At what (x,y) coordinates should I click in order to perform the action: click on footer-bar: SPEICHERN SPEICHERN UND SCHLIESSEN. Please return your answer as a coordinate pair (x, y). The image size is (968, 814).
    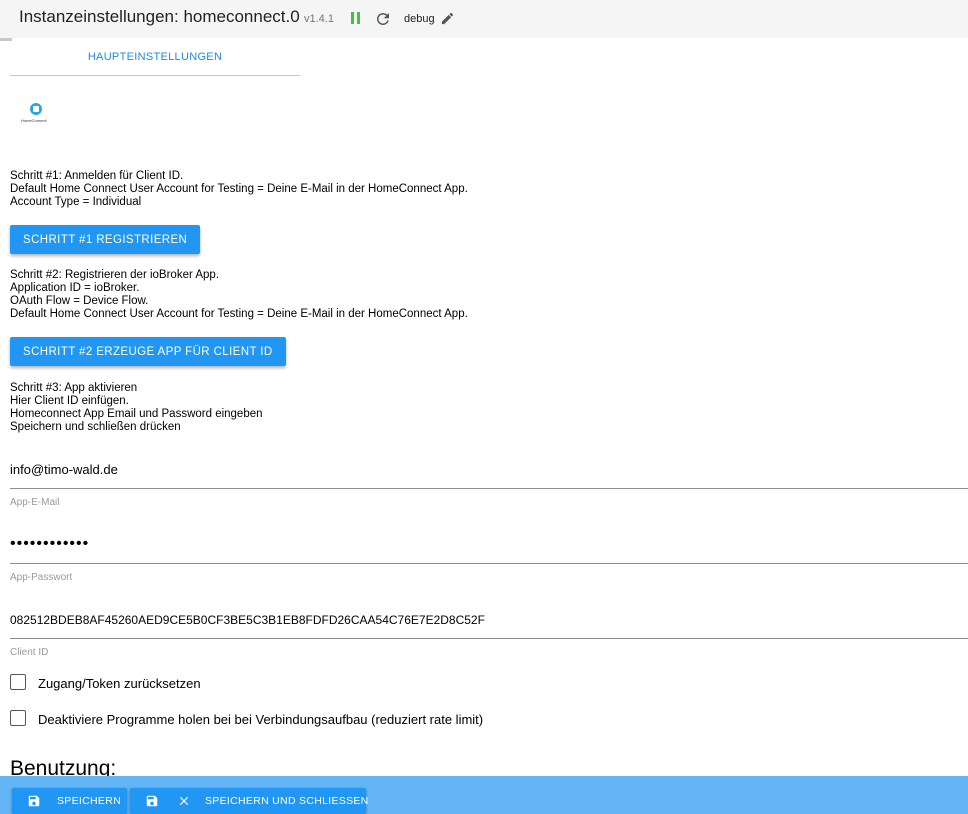
    Looking at the image, I should click on (484, 795).